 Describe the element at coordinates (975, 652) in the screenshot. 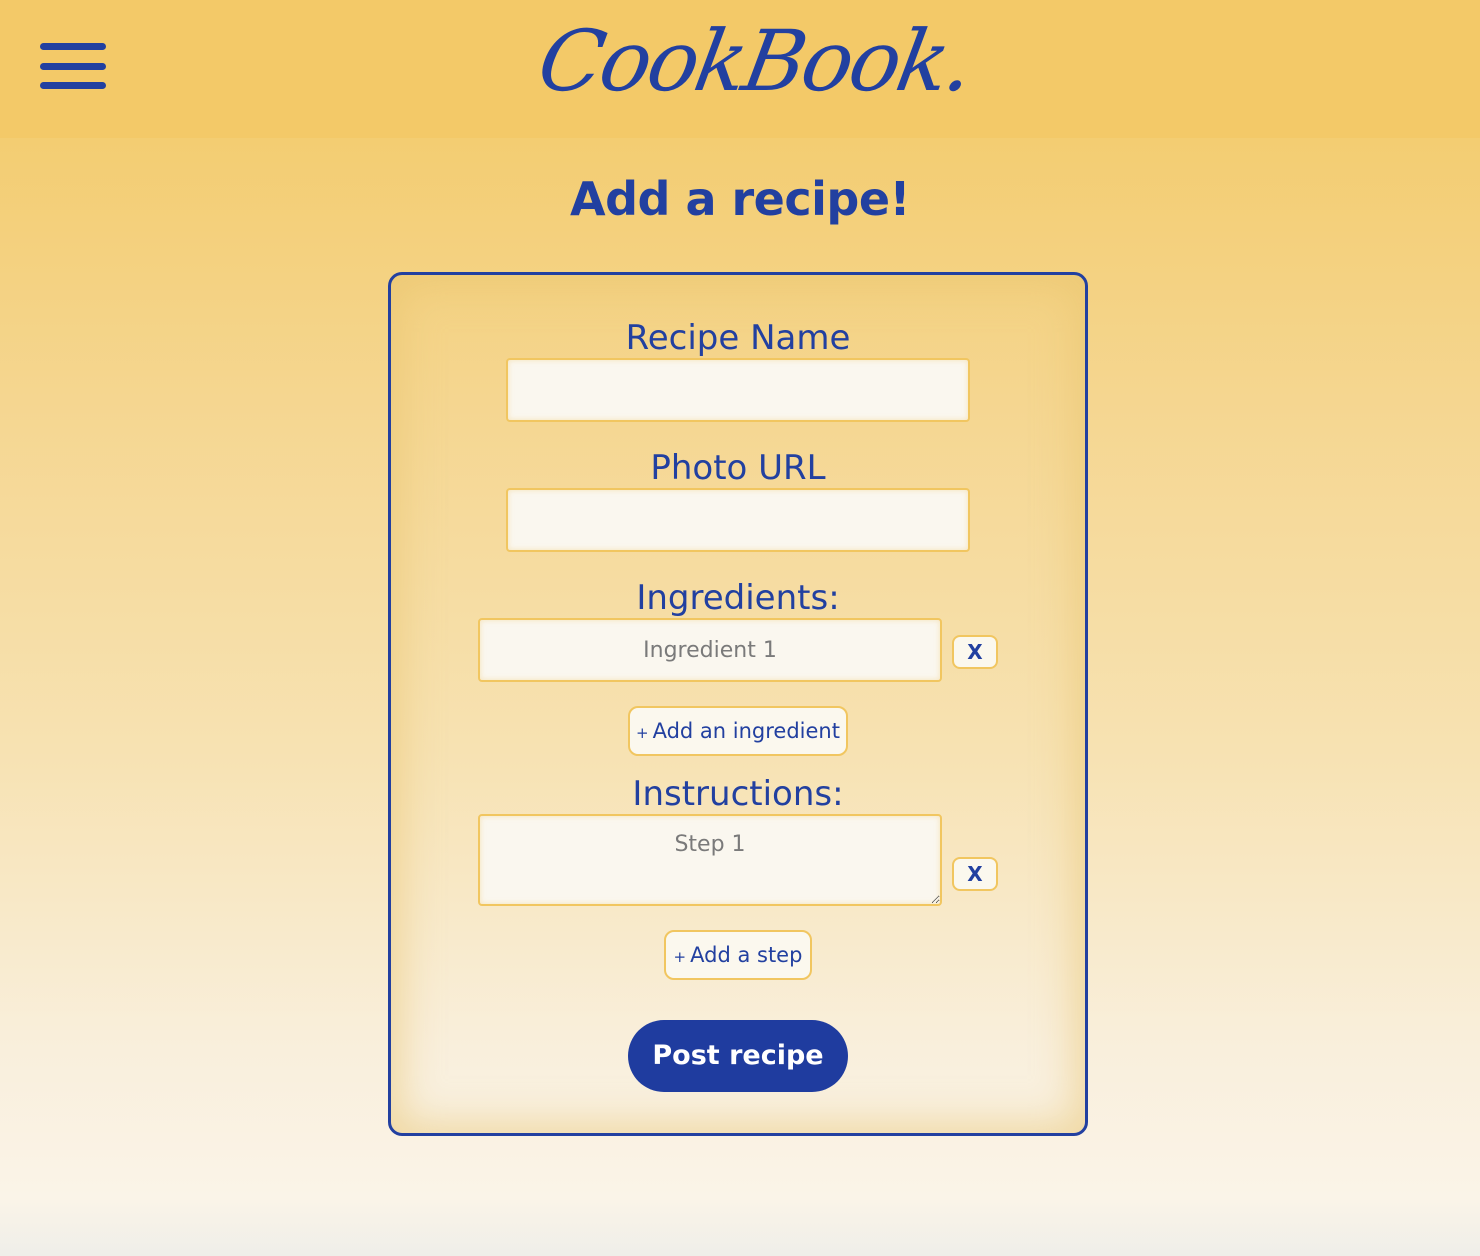

I see `remove-ingredient-button: X` at that location.